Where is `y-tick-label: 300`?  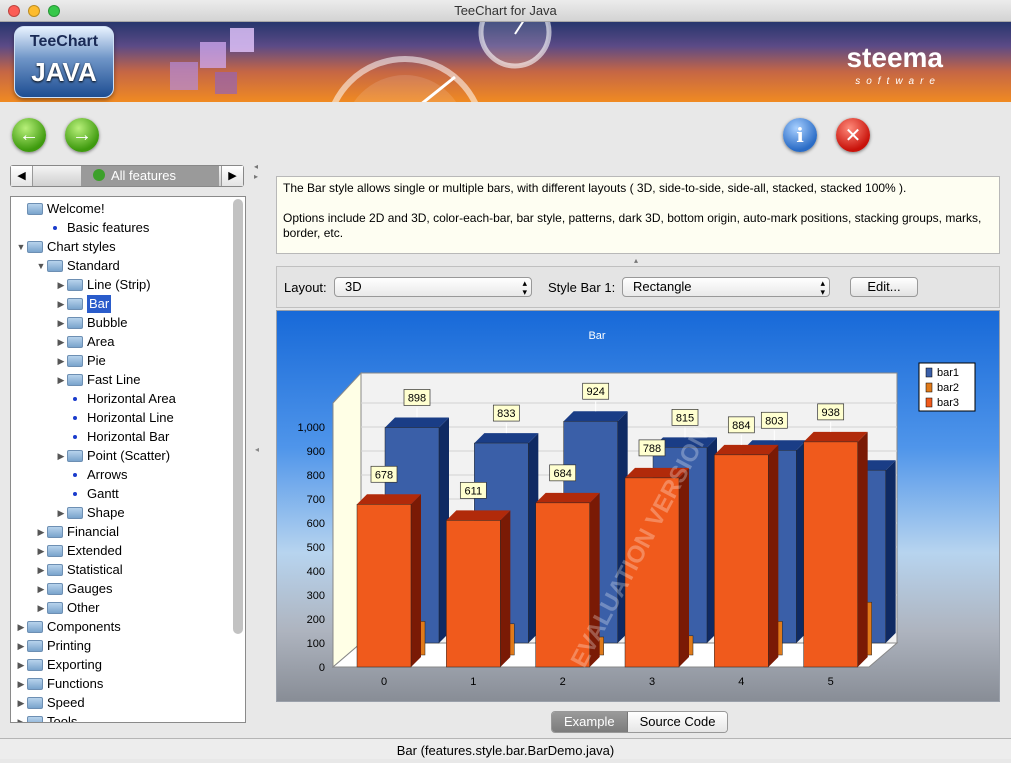 y-tick-label: 300 is located at coordinates (316, 596).